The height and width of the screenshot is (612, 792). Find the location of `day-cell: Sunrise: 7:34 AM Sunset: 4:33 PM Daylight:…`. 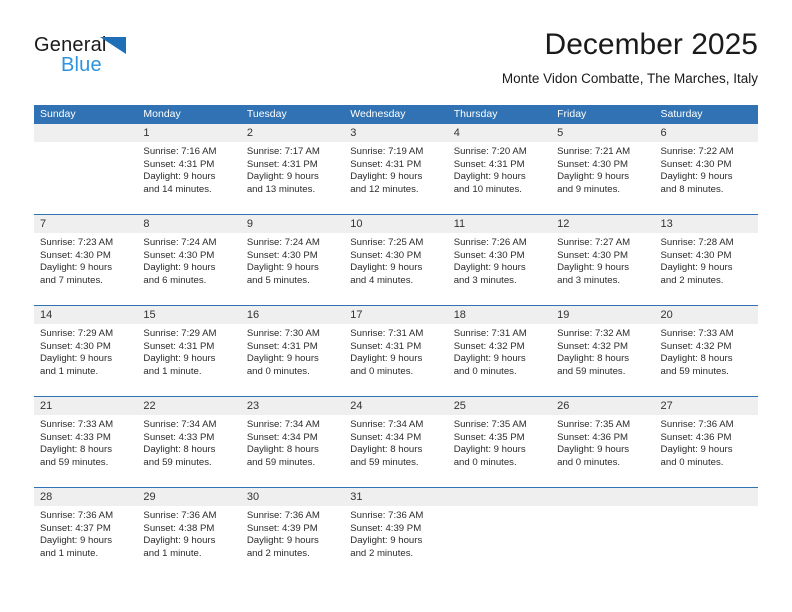

day-cell: Sunrise: 7:34 AM Sunset: 4:33 PM Daylight:… is located at coordinates (188, 451).